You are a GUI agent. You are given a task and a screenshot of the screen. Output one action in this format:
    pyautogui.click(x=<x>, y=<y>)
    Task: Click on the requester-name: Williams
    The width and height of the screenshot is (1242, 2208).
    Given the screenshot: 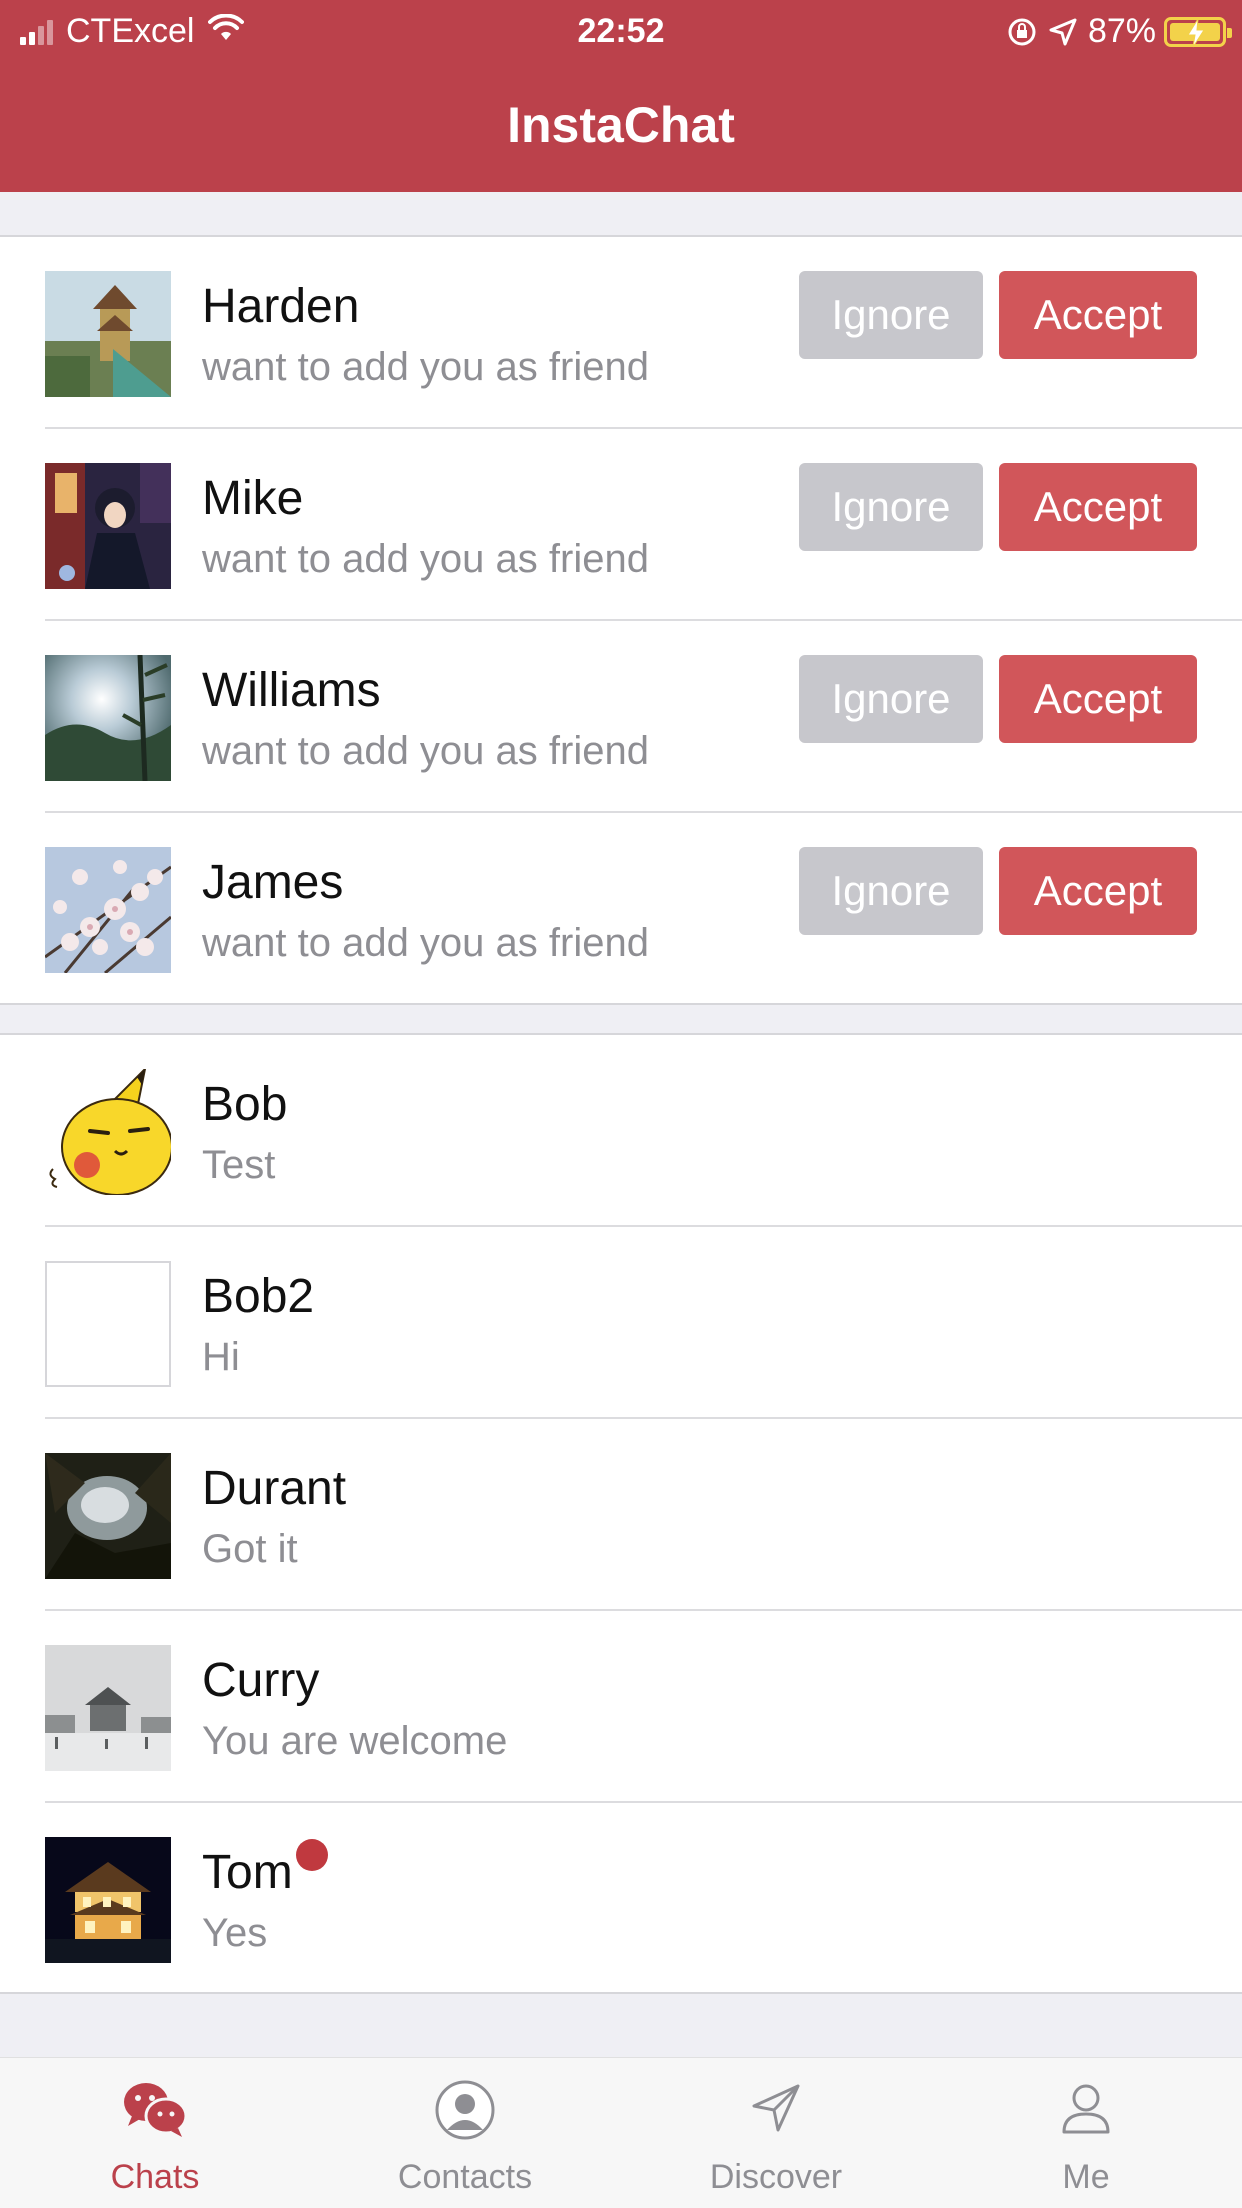 What is the action you would take?
    pyautogui.click(x=291, y=690)
    